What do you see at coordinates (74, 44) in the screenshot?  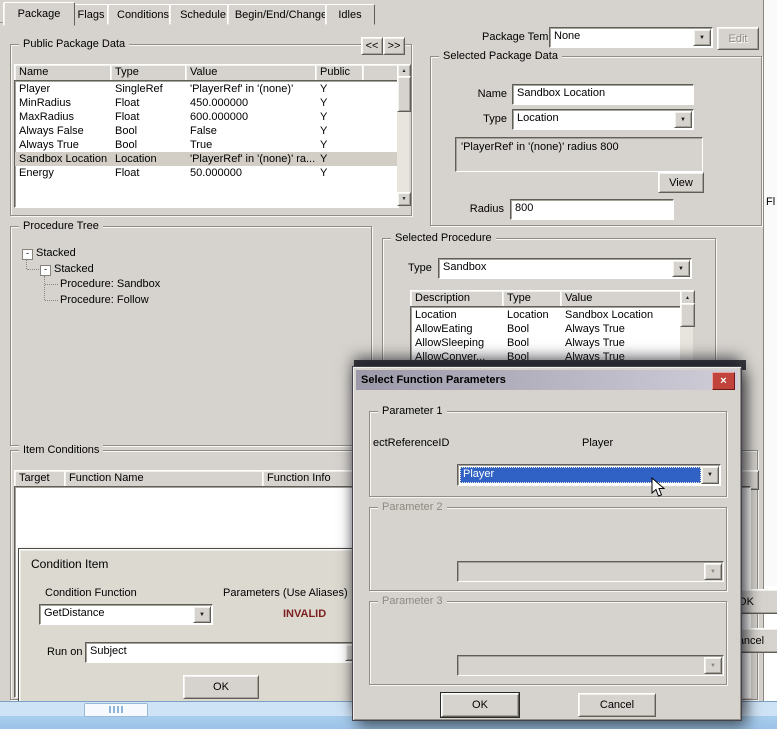 I see `public-package-data-title: Public Package Data` at bounding box center [74, 44].